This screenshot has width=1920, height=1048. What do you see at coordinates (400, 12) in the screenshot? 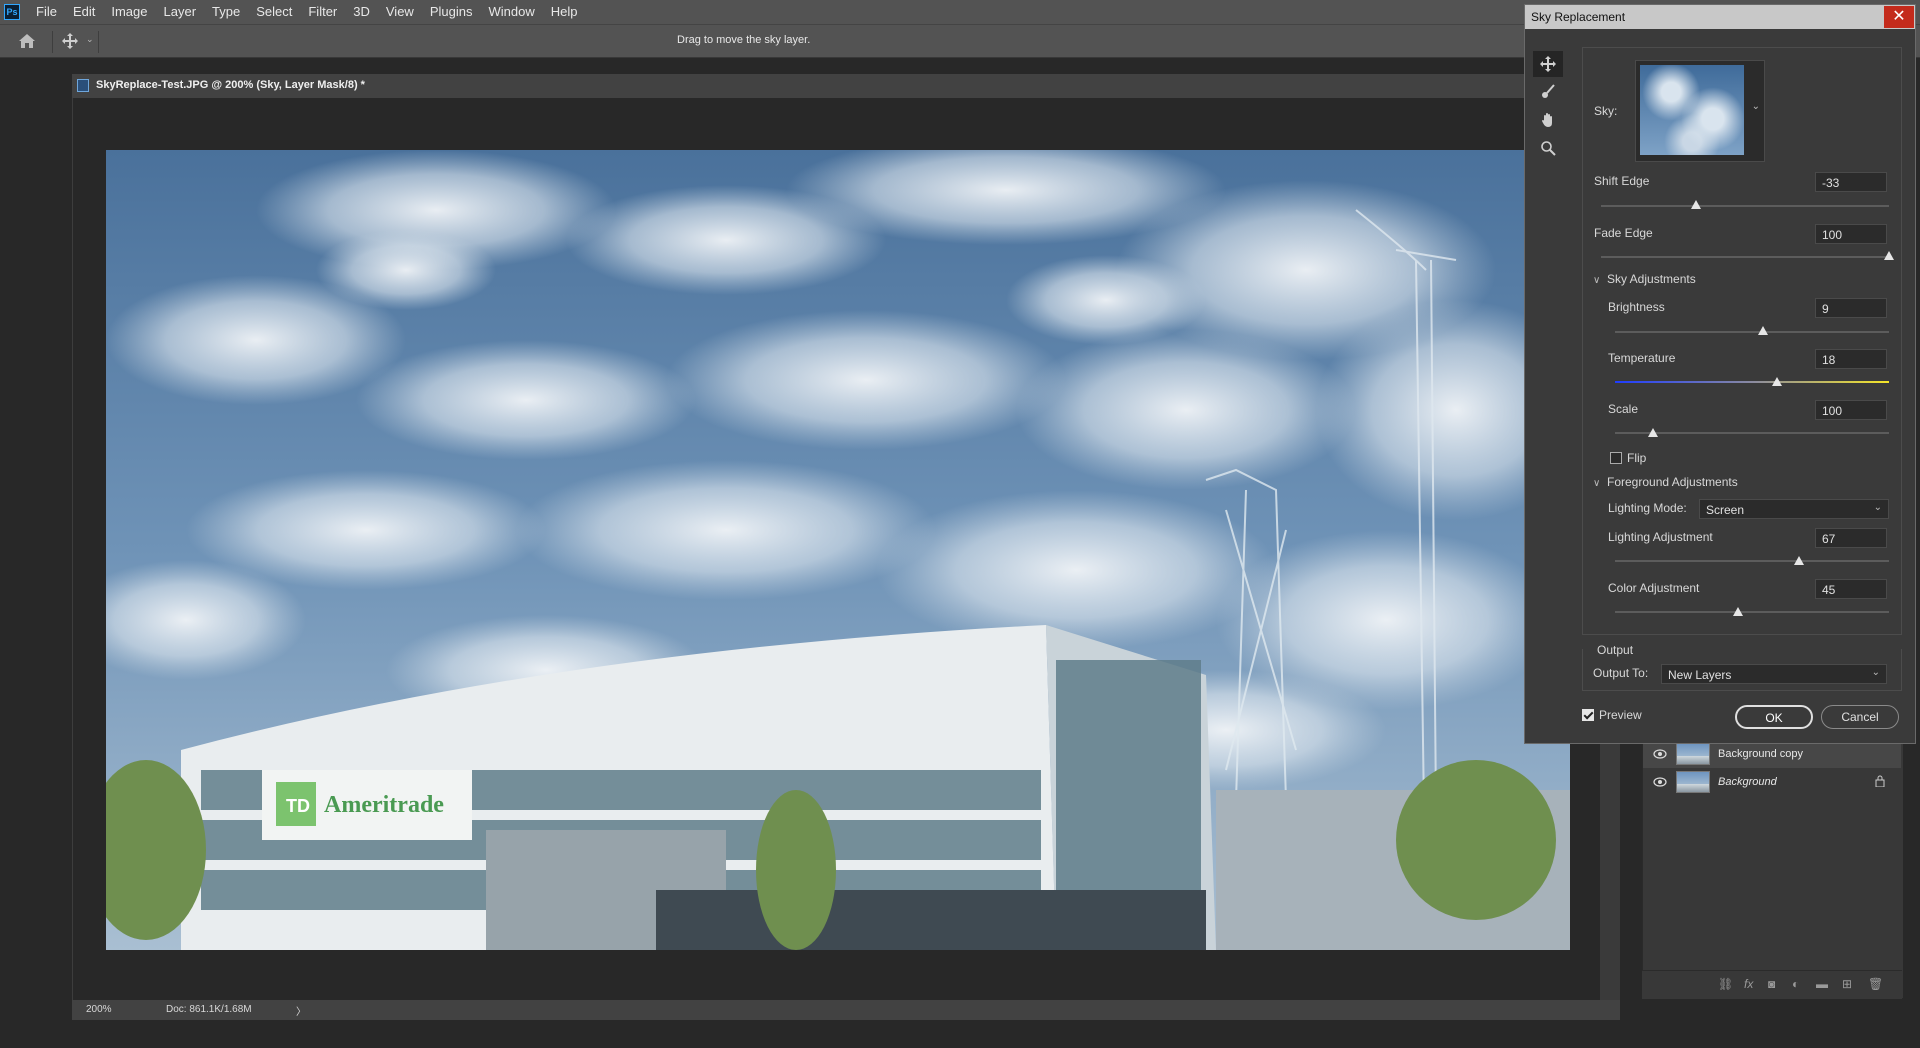
I see `menu-view: View` at bounding box center [400, 12].